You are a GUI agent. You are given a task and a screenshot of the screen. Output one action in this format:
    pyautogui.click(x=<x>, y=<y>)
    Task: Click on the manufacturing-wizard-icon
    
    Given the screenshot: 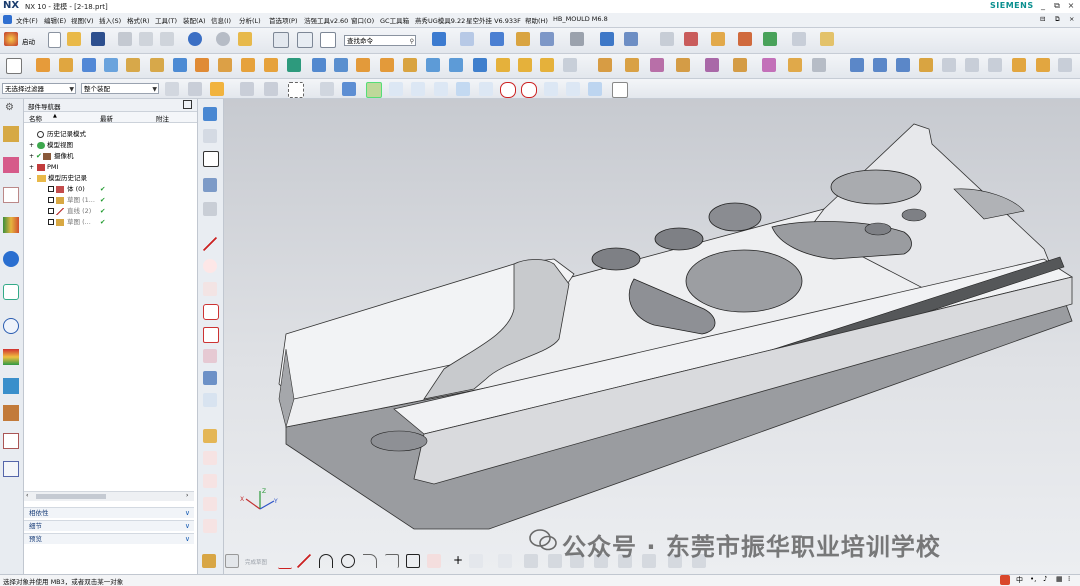 What is the action you would take?
    pyautogui.click(x=11, y=413)
    